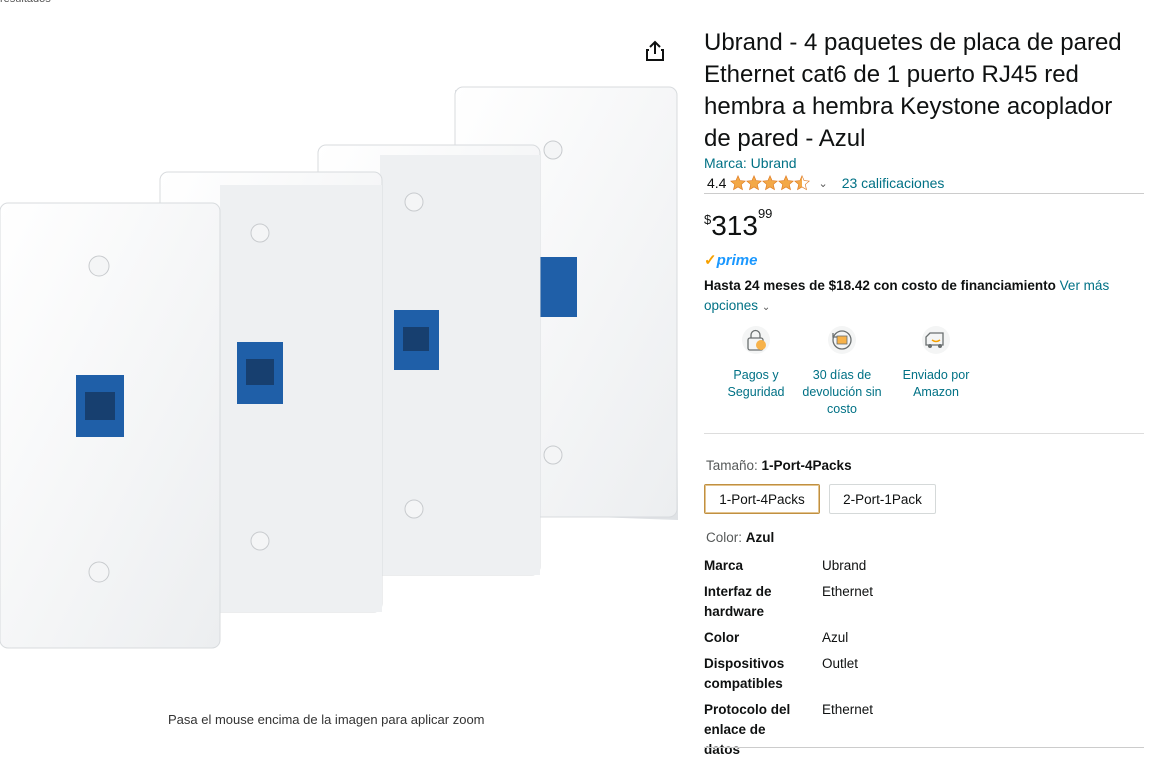 Image resolution: width=1152 pixels, height=760 pixels. Describe the element at coordinates (765, 213) in the screenshot. I see `price-fraction: 99` at that location.